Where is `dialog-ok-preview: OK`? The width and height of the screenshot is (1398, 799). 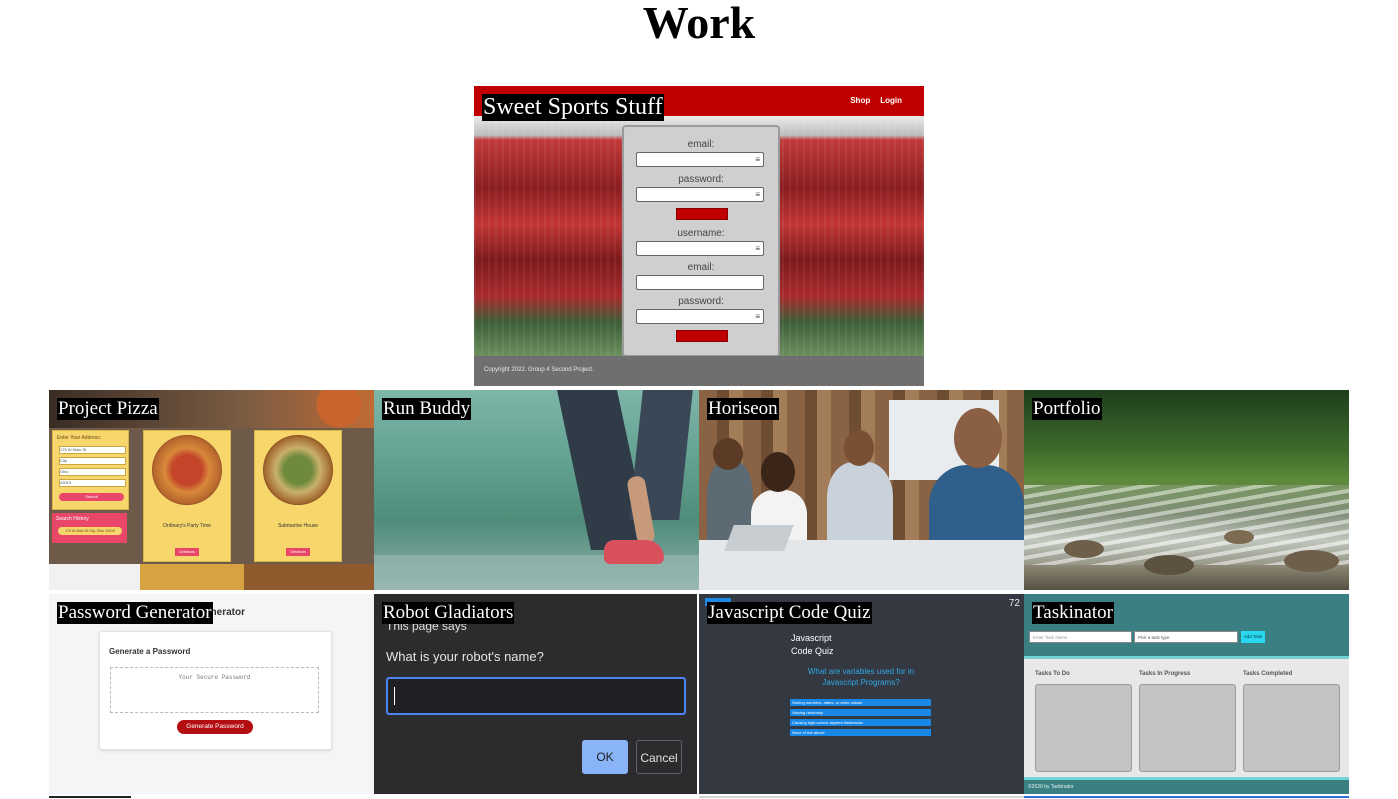 dialog-ok-preview: OK is located at coordinates (605, 757).